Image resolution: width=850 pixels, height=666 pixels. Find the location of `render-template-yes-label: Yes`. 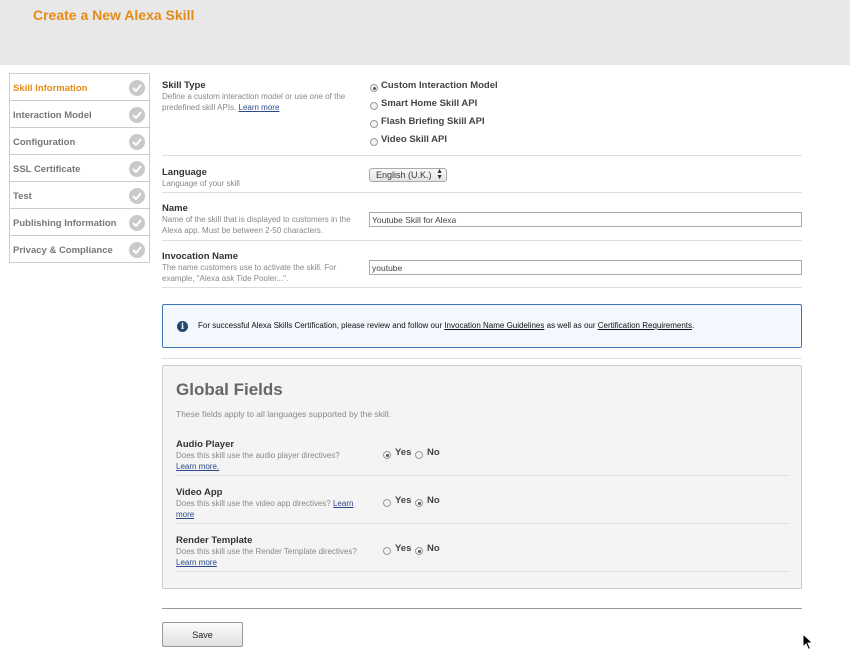

render-template-yes-label: Yes is located at coordinates (403, 548).